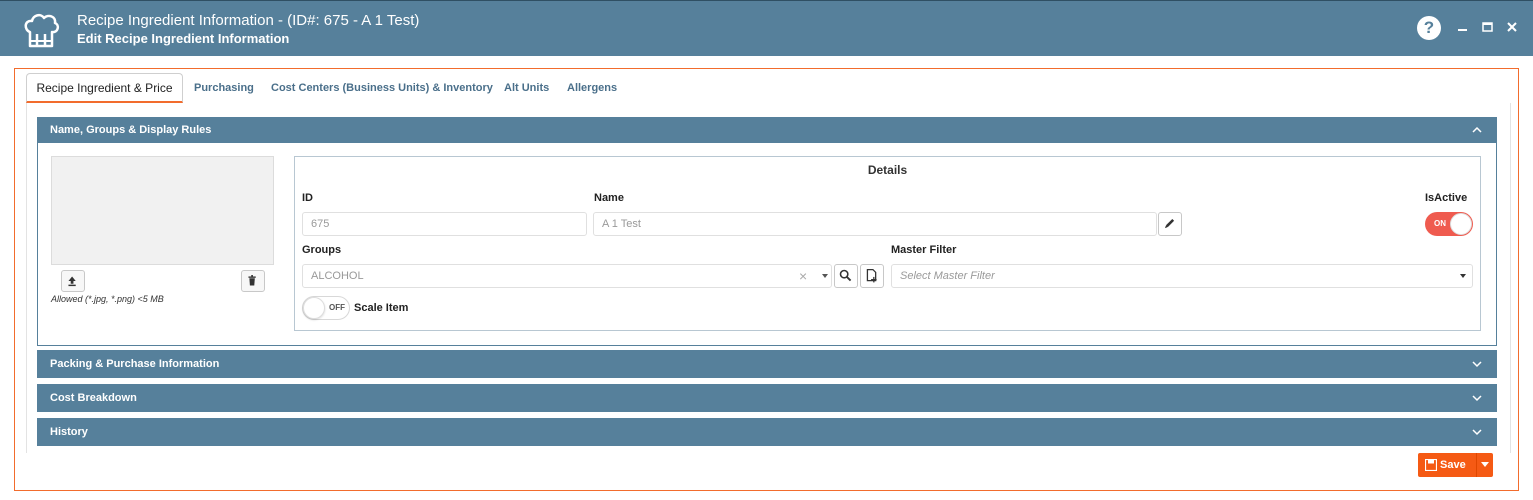  I want to click on isactive-label: IsActive, so click(1446, 198).